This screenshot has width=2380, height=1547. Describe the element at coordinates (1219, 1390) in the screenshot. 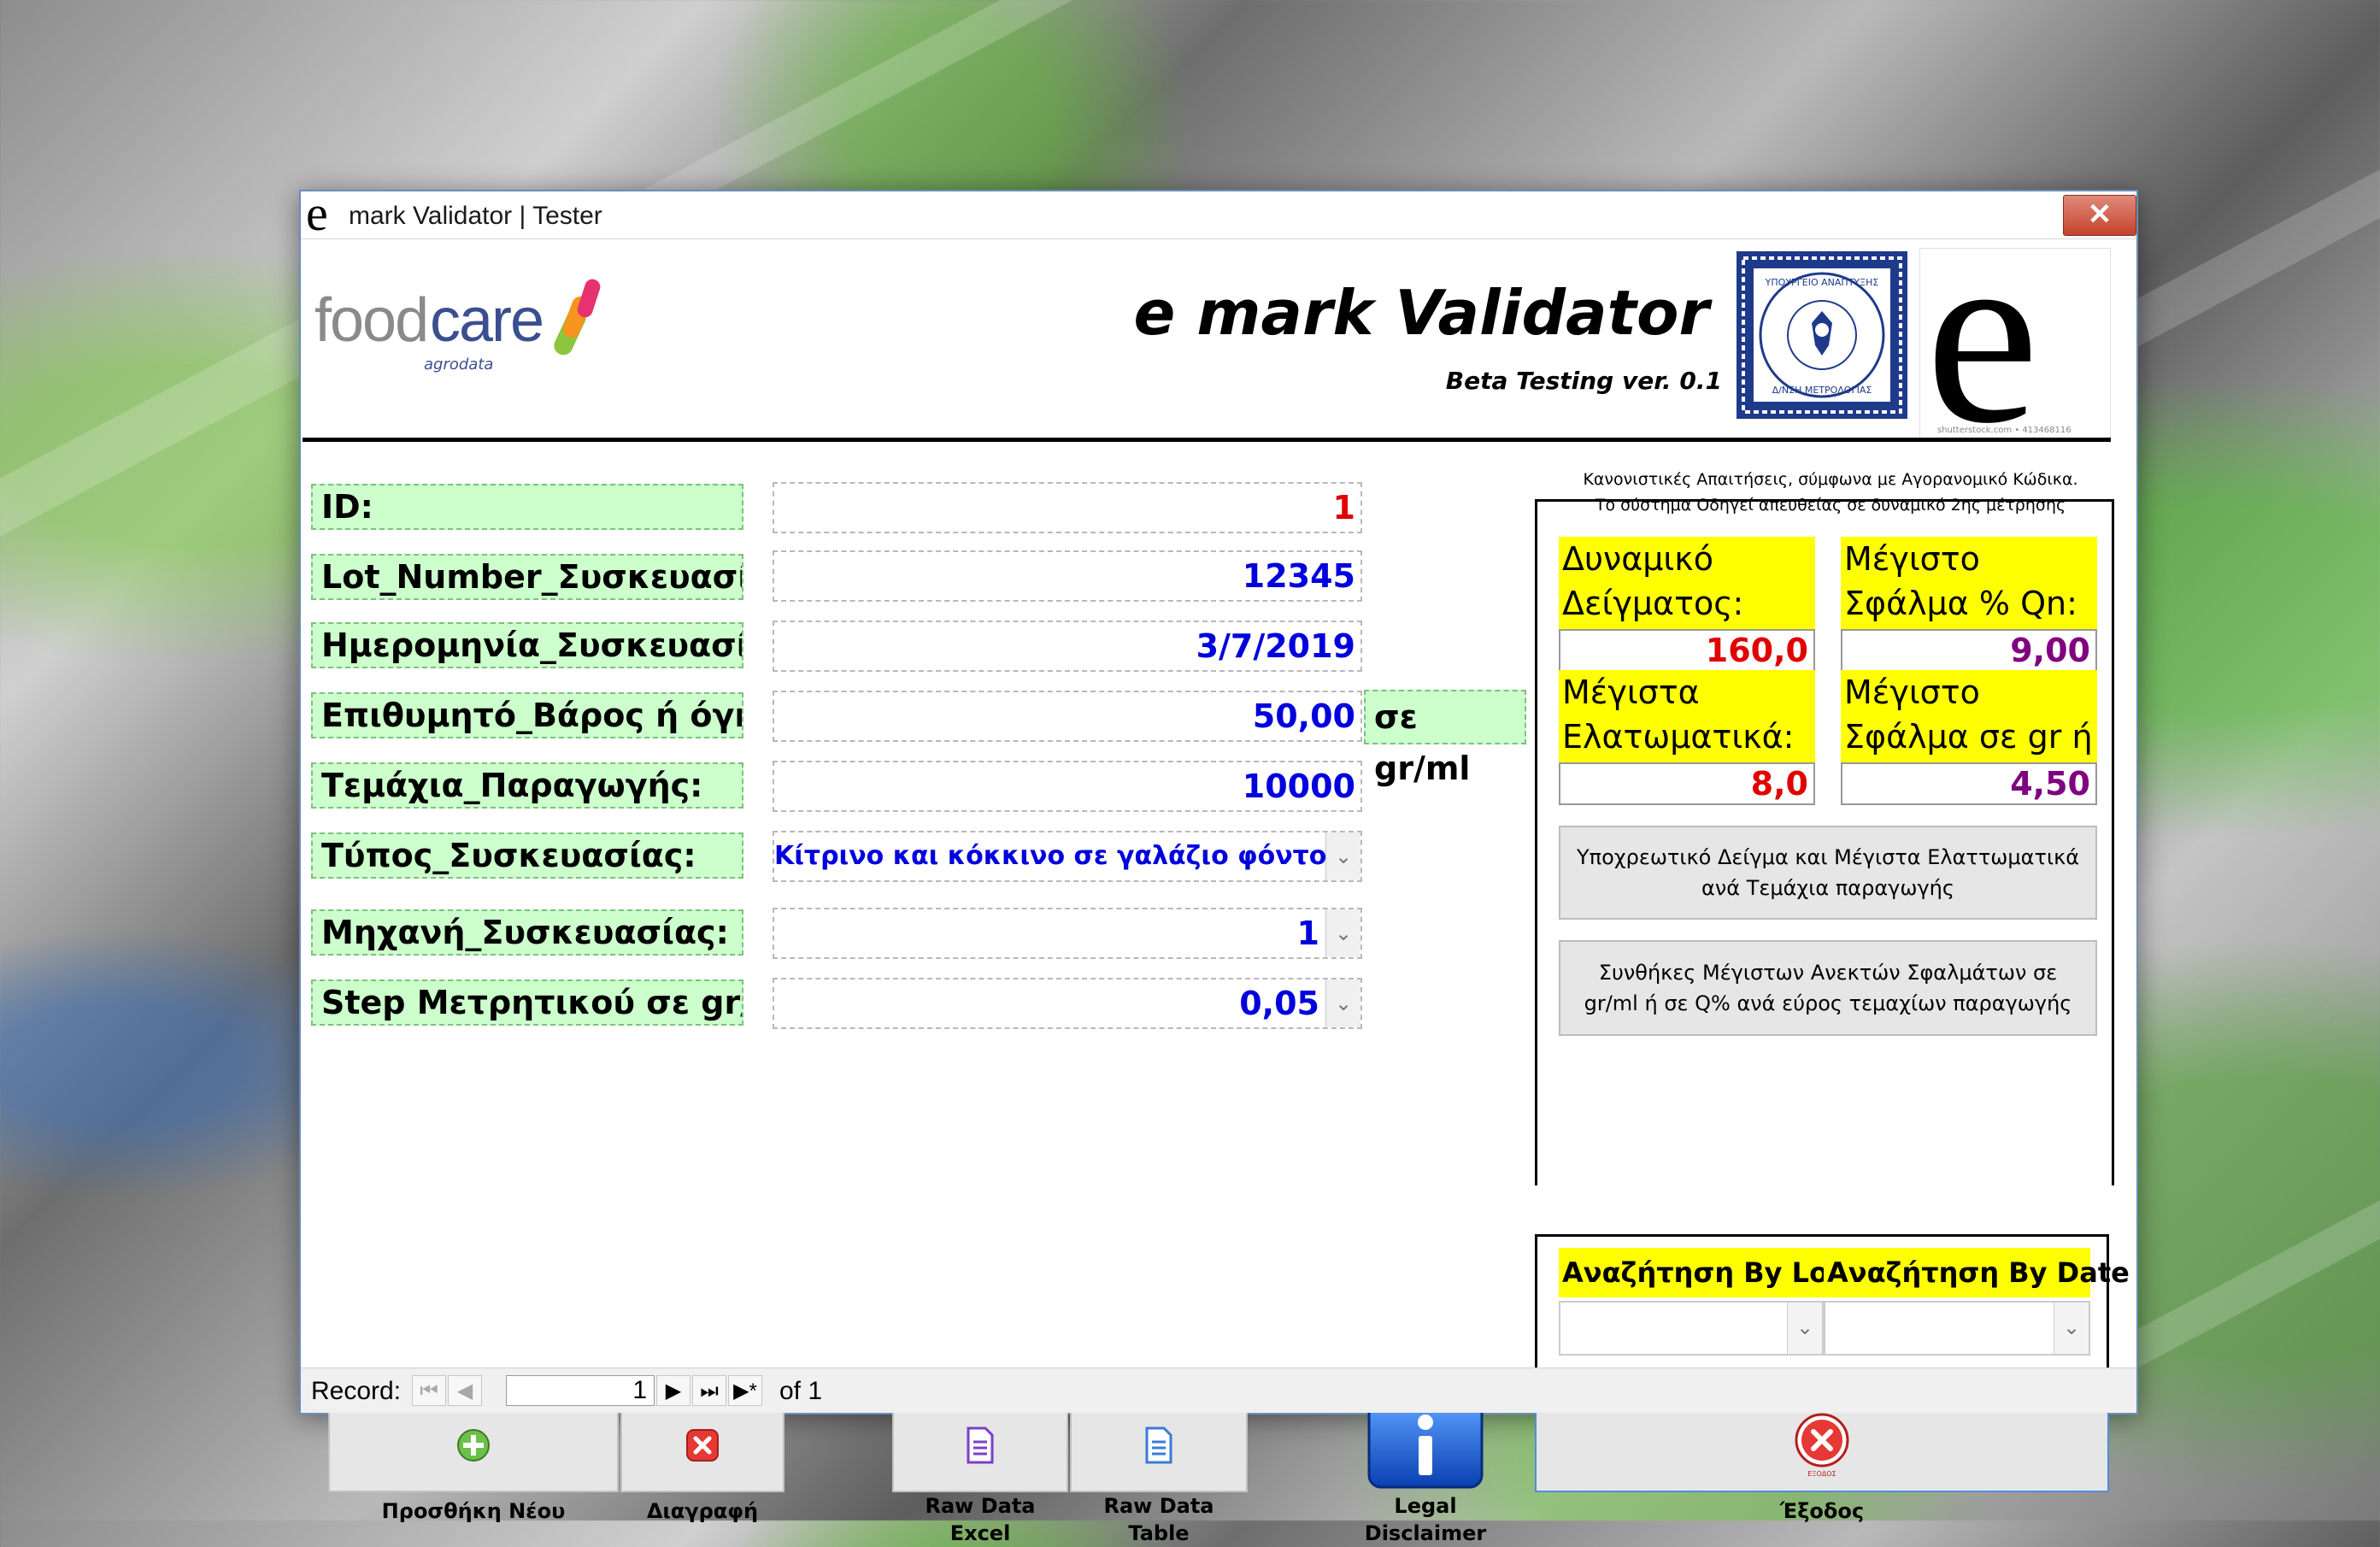

I see `record-navigator: Record: ⏮ ◀ 1 ▶ ⏭ ▶* of 1` at that location.